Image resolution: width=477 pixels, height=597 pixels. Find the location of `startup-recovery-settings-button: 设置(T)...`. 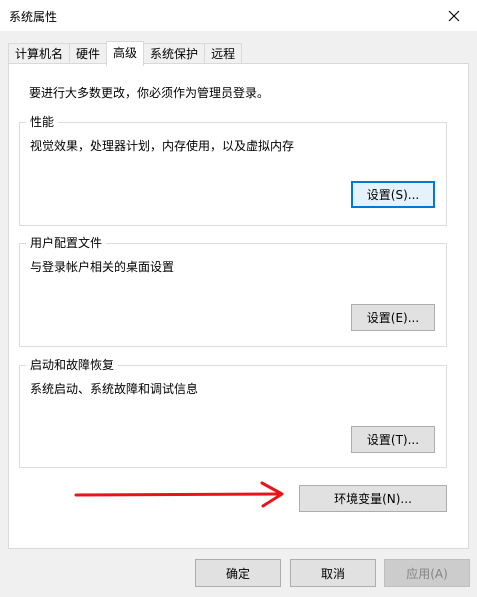

startup-recovery-settings-button: 设置(T)... is located at coordinates (393, 439).